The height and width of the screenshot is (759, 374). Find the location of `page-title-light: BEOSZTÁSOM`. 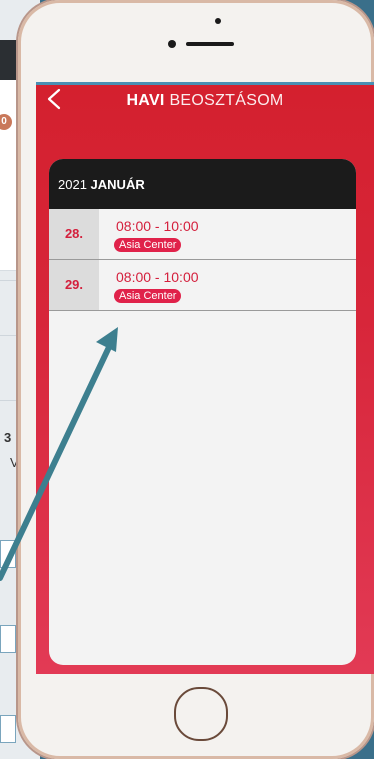

page-title-light: BEOSZTÁSOM is located at coordinates (226, 100).